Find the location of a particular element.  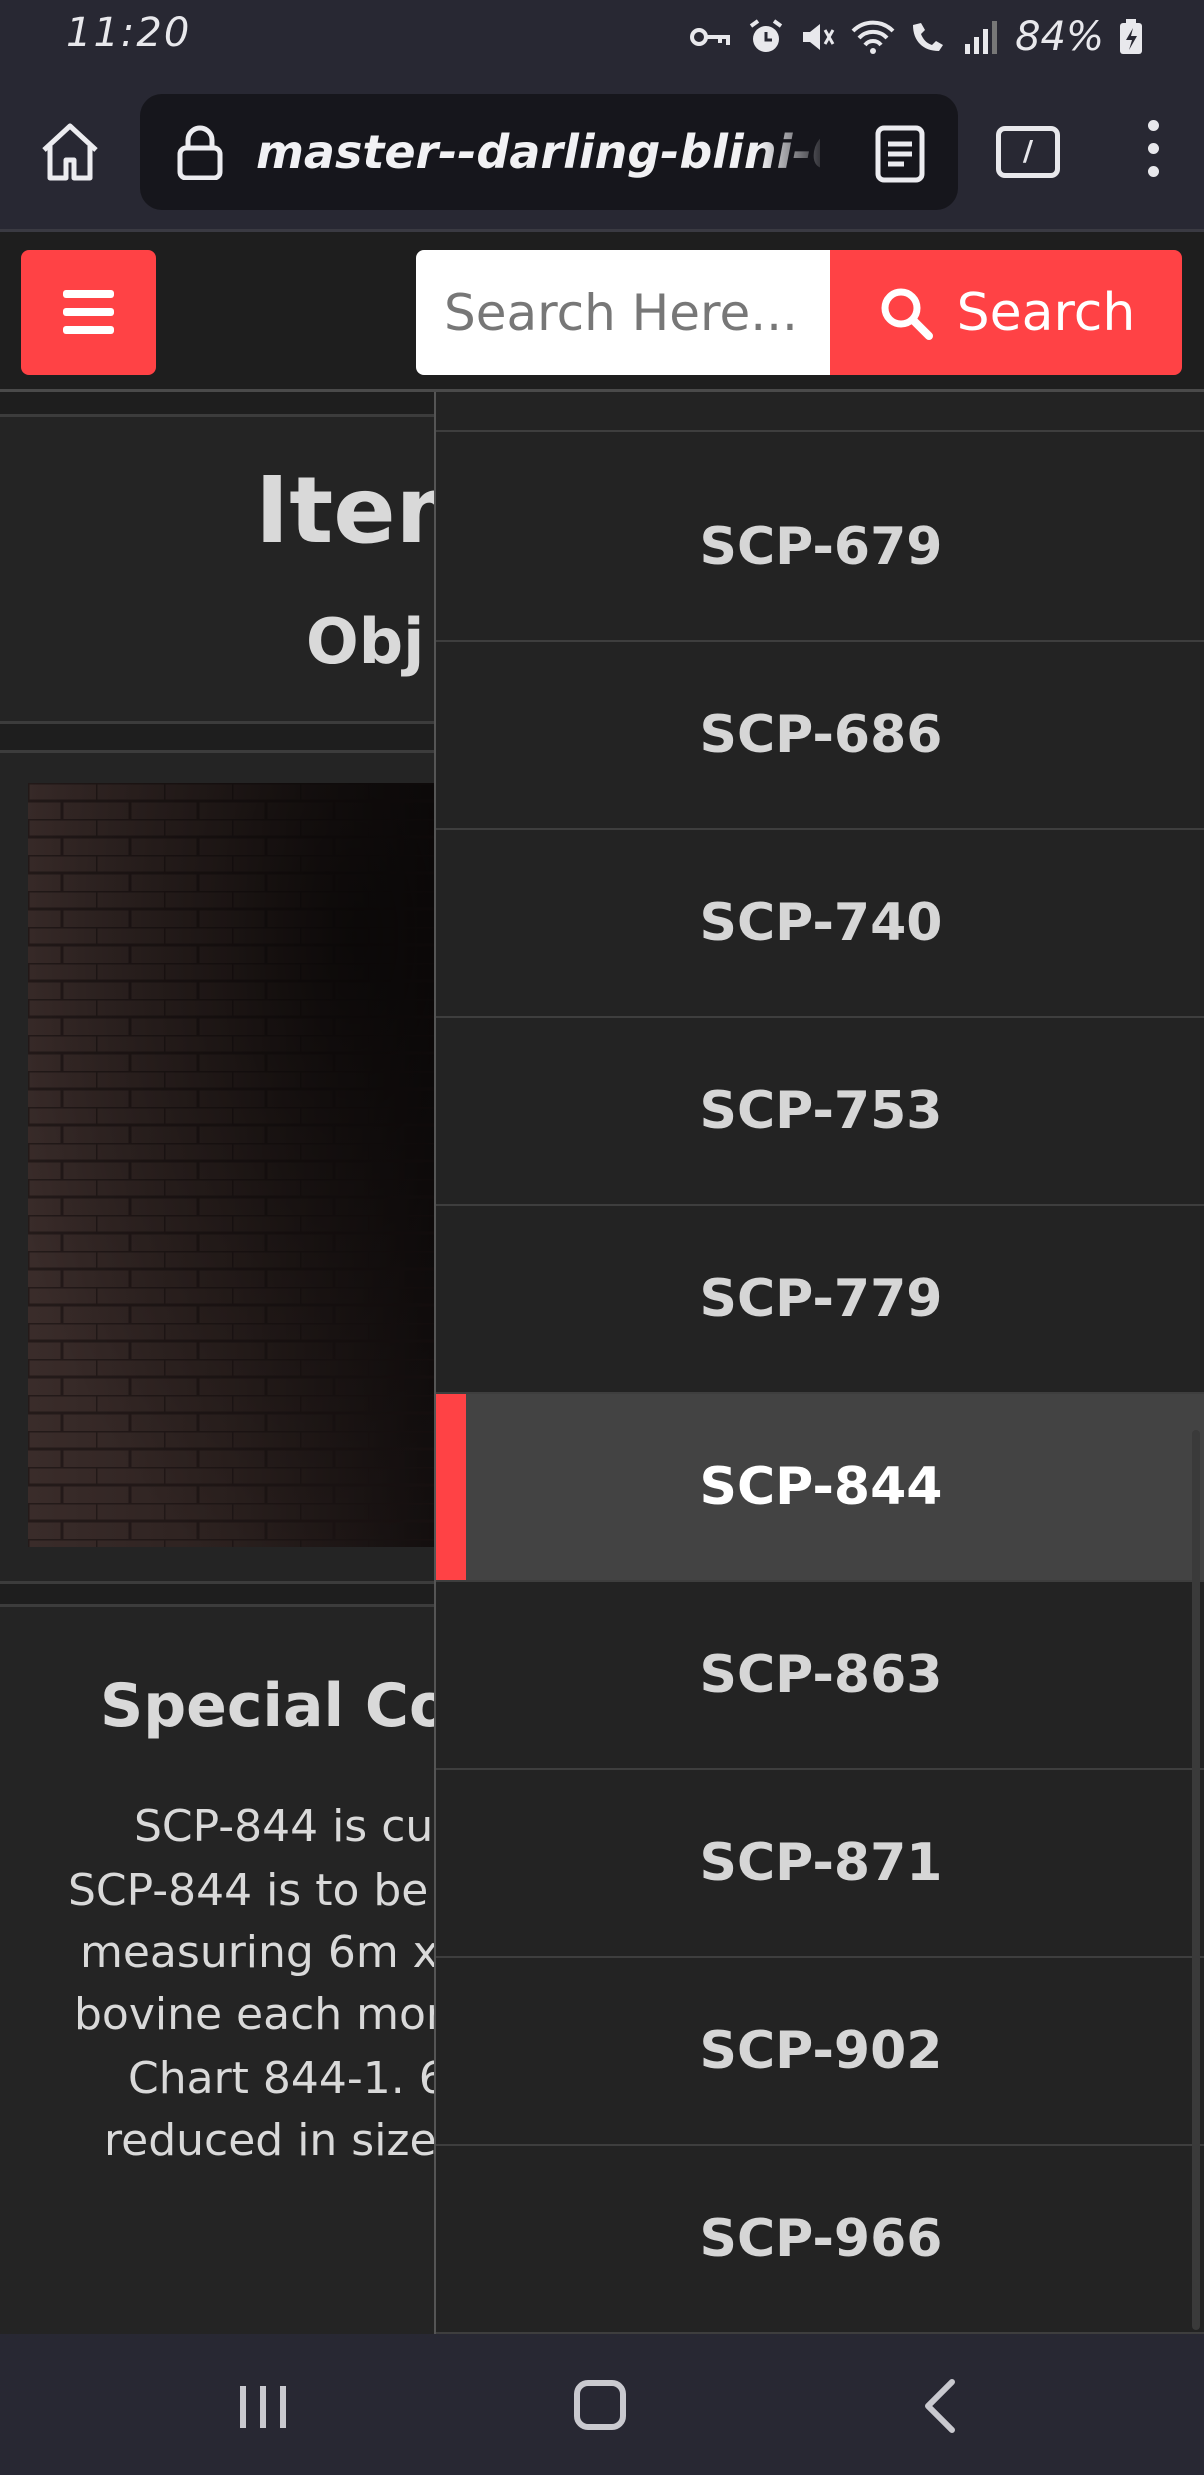

browser-toolbar: master--darling-blini-6e / is located at coordinates (602, 152).